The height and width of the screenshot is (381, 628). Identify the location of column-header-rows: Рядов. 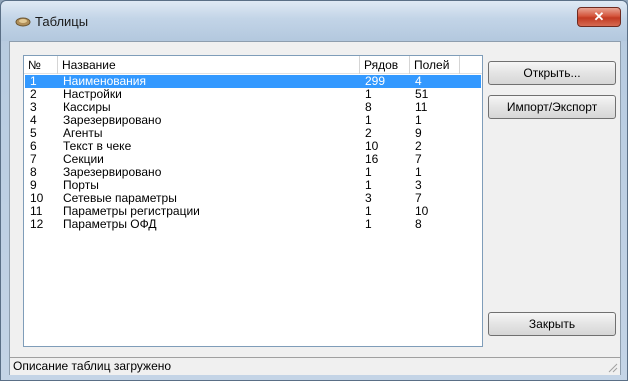
(385, 65).